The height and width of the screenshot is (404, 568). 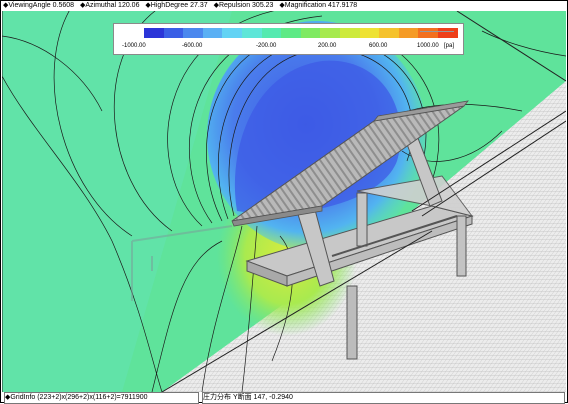 What do you see at coordinates (266, 46) in the screenshot?
I see `legend-tick-label: -200.00` at bounding box center [266, 46].